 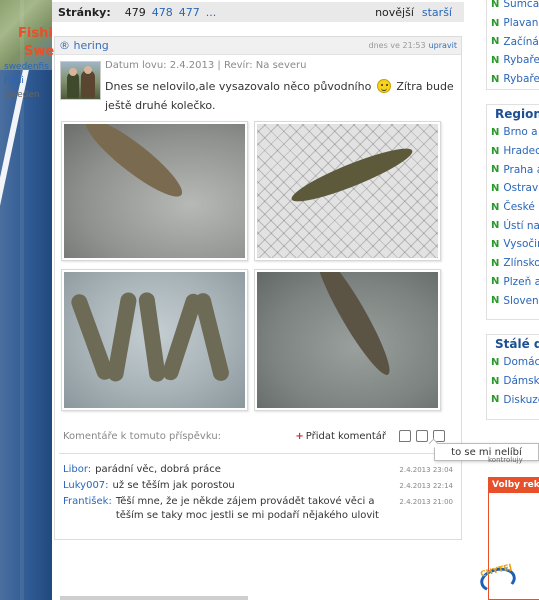 What do you see at coordinates (340, 436) in the screenshot?
I see `add-comment-button: + Přidat komentář` at bounding box center [340, 436].